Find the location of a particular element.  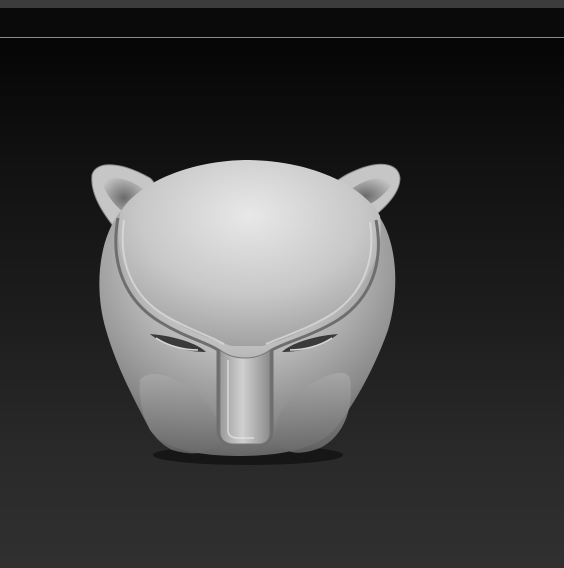

top-menu-bar is located at coordinates (282, 4).